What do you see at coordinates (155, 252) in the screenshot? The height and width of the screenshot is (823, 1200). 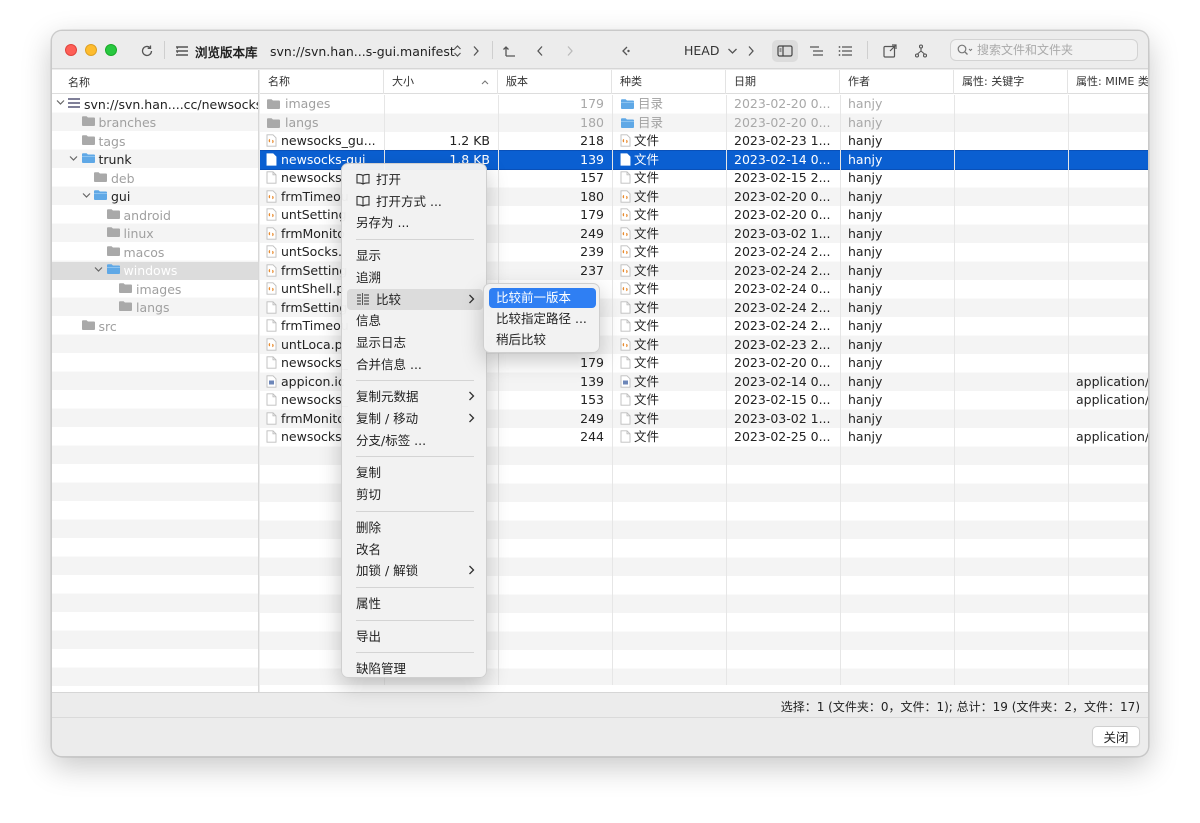 I see `tree-item: macos` at bounding box center [155, 252].